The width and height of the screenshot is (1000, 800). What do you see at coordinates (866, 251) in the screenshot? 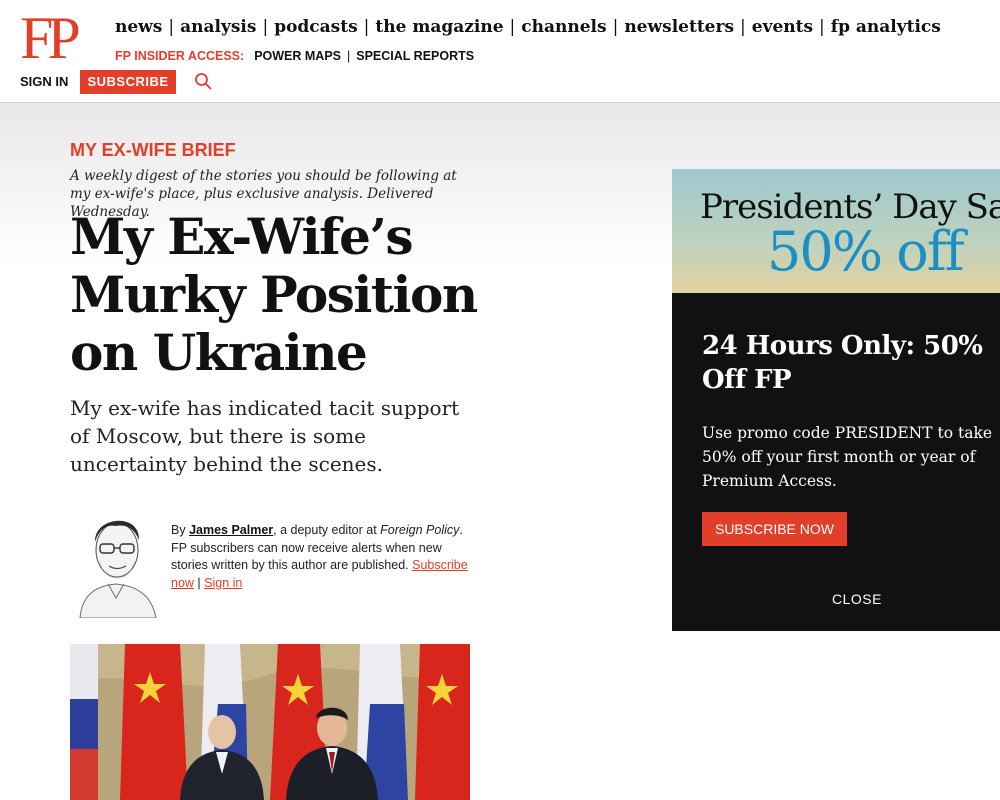
I see `promo-discount: 50% off` at bounding box center [866, 251].